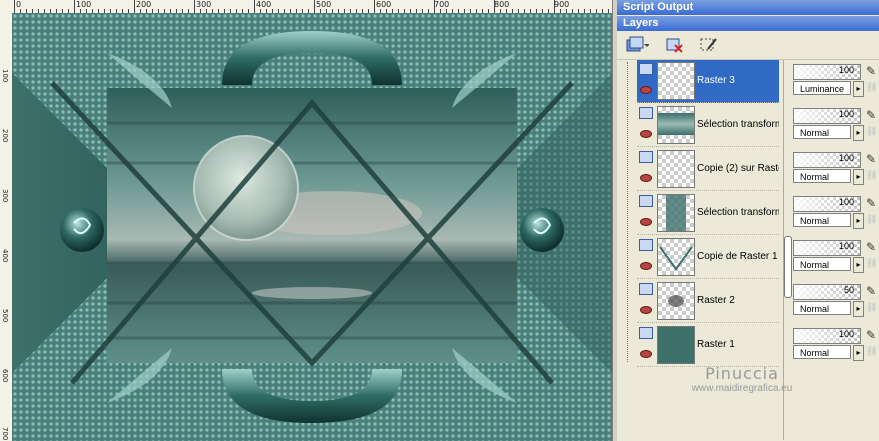 This screenshot has height=441, width=879. I want to click on ruler-label: 900, so click(562, 4).